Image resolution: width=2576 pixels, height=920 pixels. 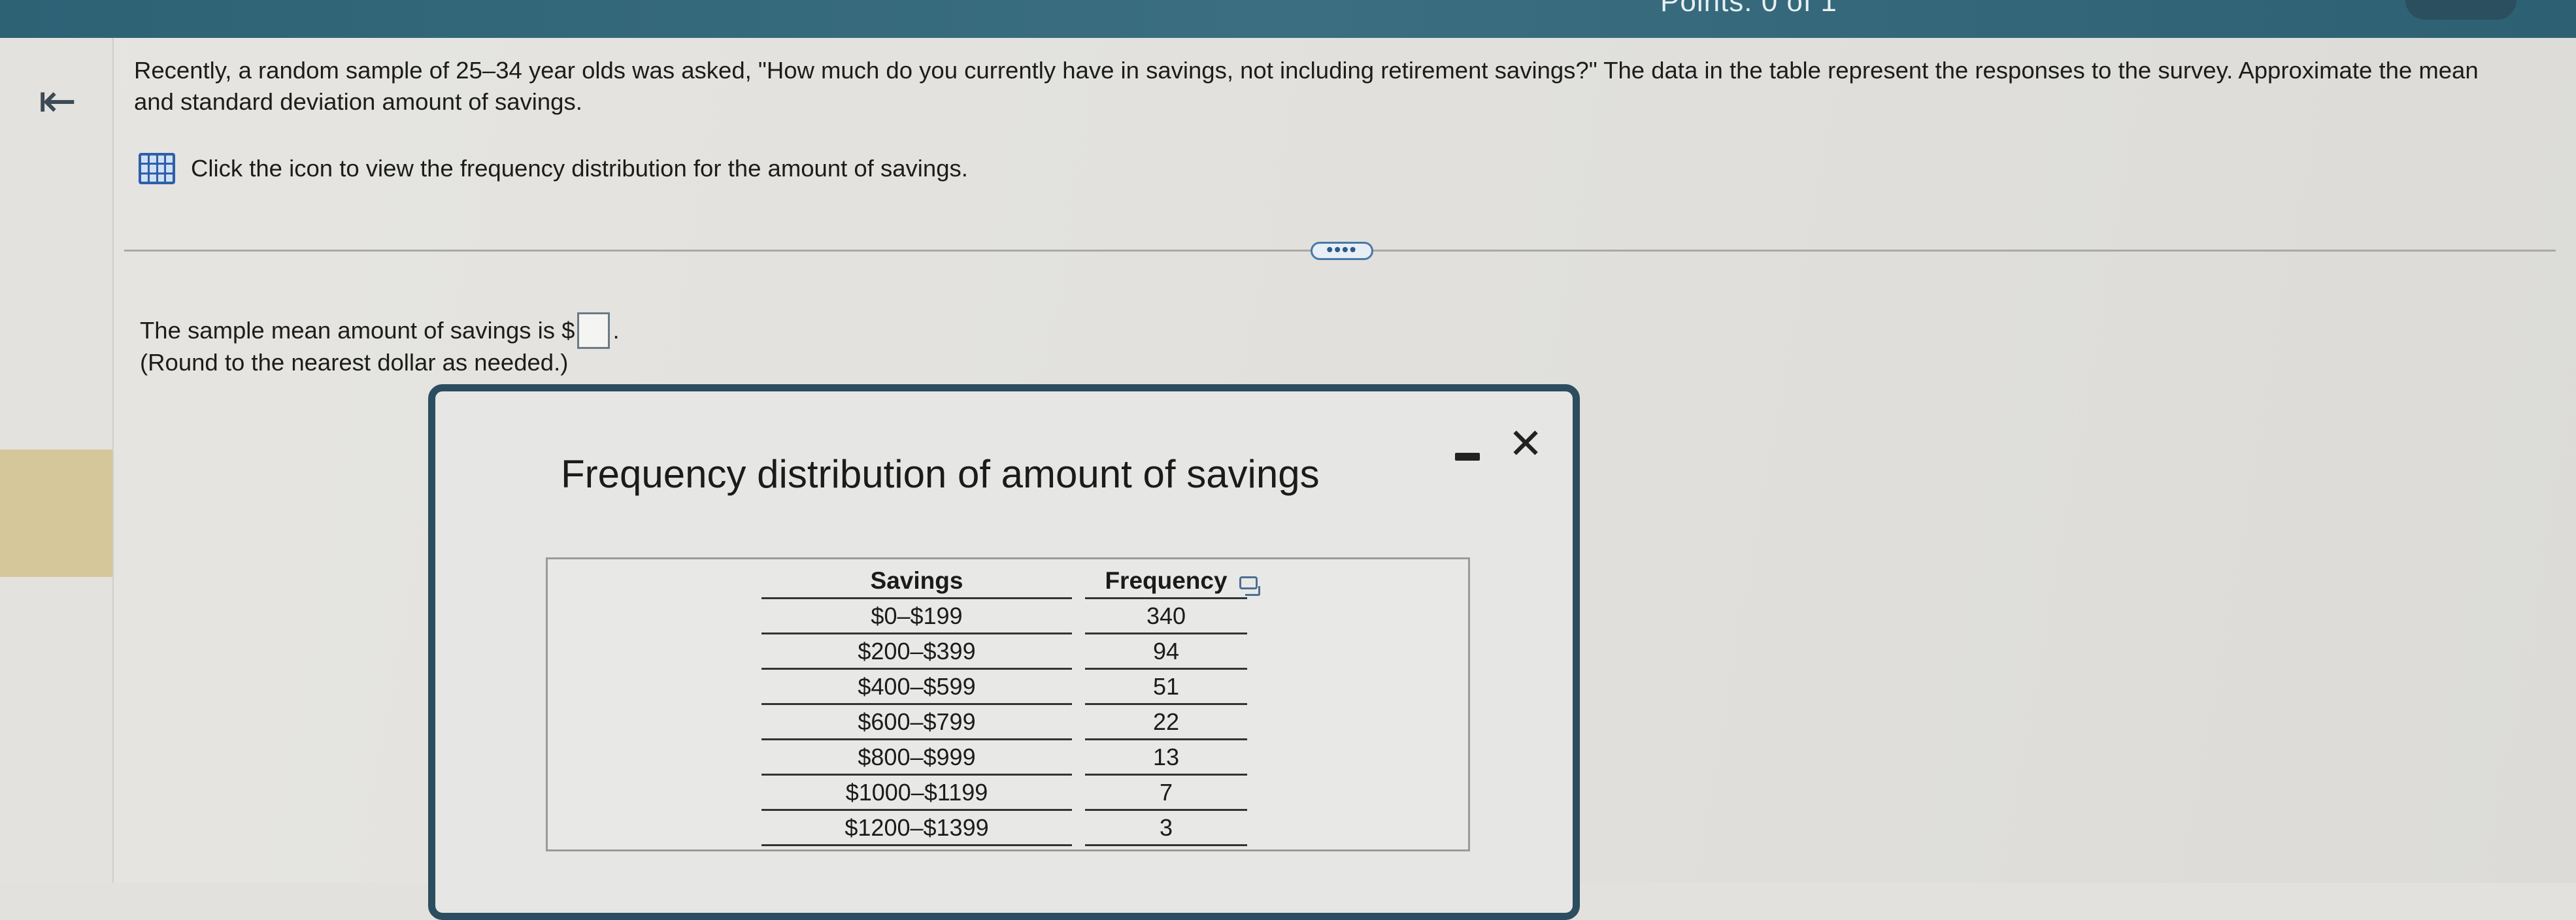 I want to click on left-sidebar, so click(x=57, y=461).